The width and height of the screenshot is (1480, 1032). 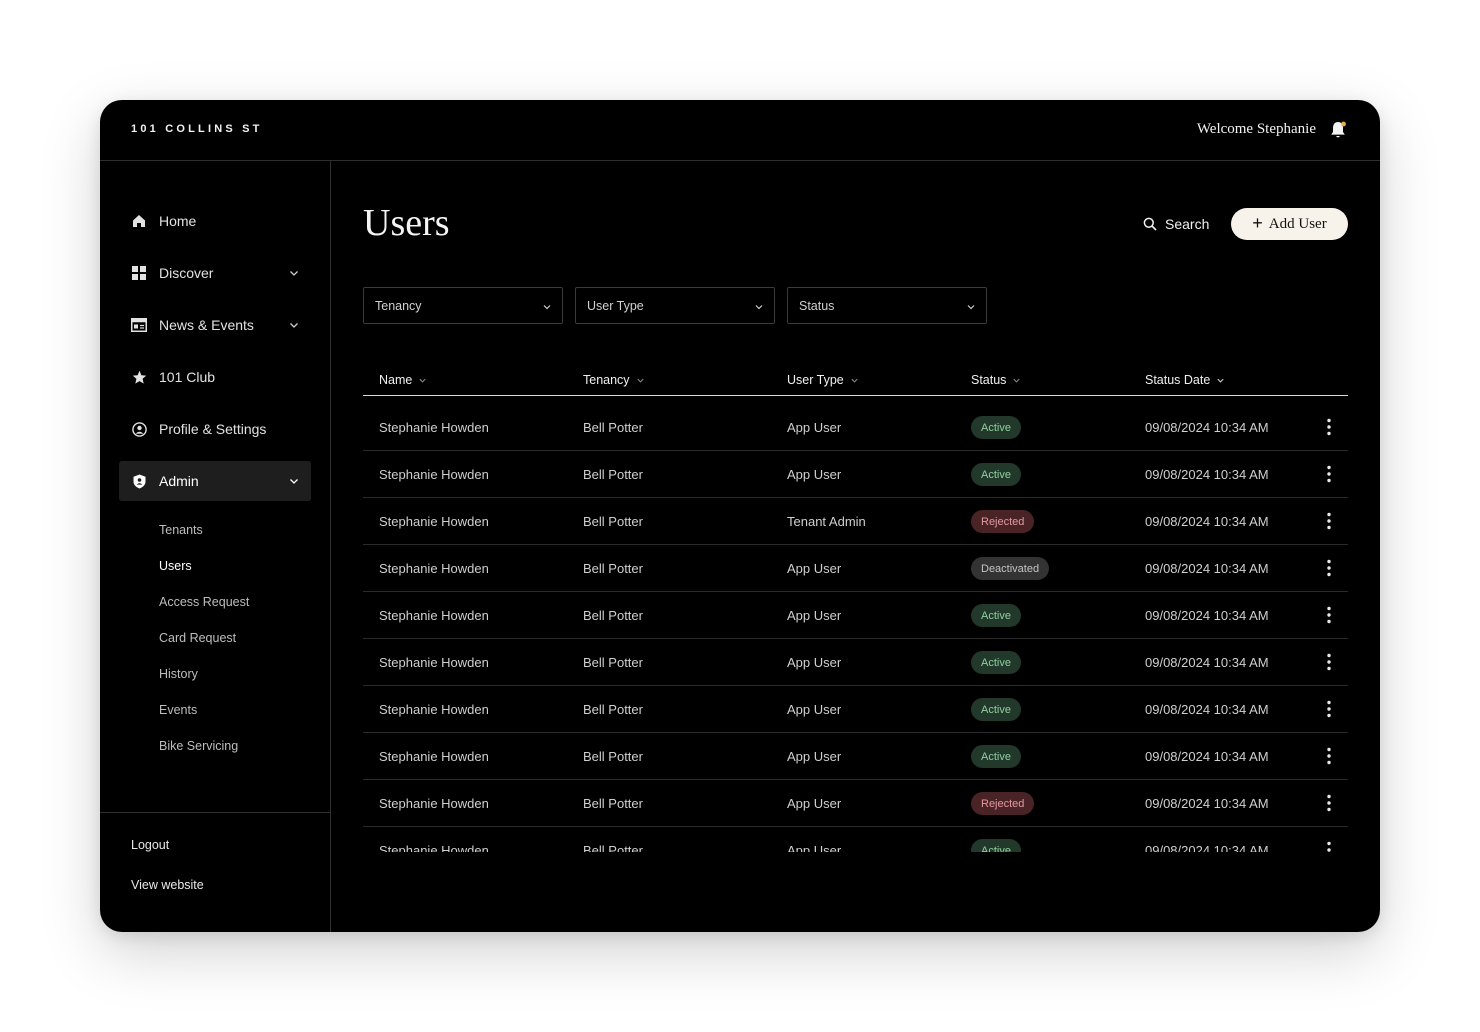 I want to click on sidebar-item-news-events: News & Events, so click(x=215, y=325).